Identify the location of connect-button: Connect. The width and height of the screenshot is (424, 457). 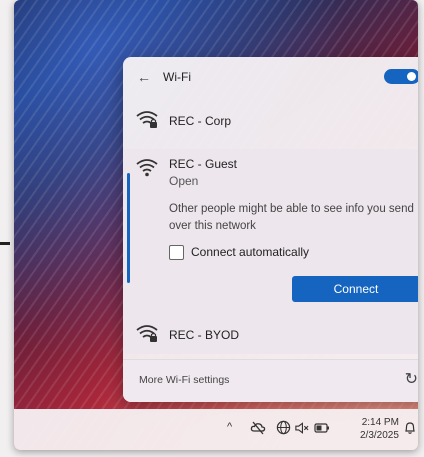
(355, 289).